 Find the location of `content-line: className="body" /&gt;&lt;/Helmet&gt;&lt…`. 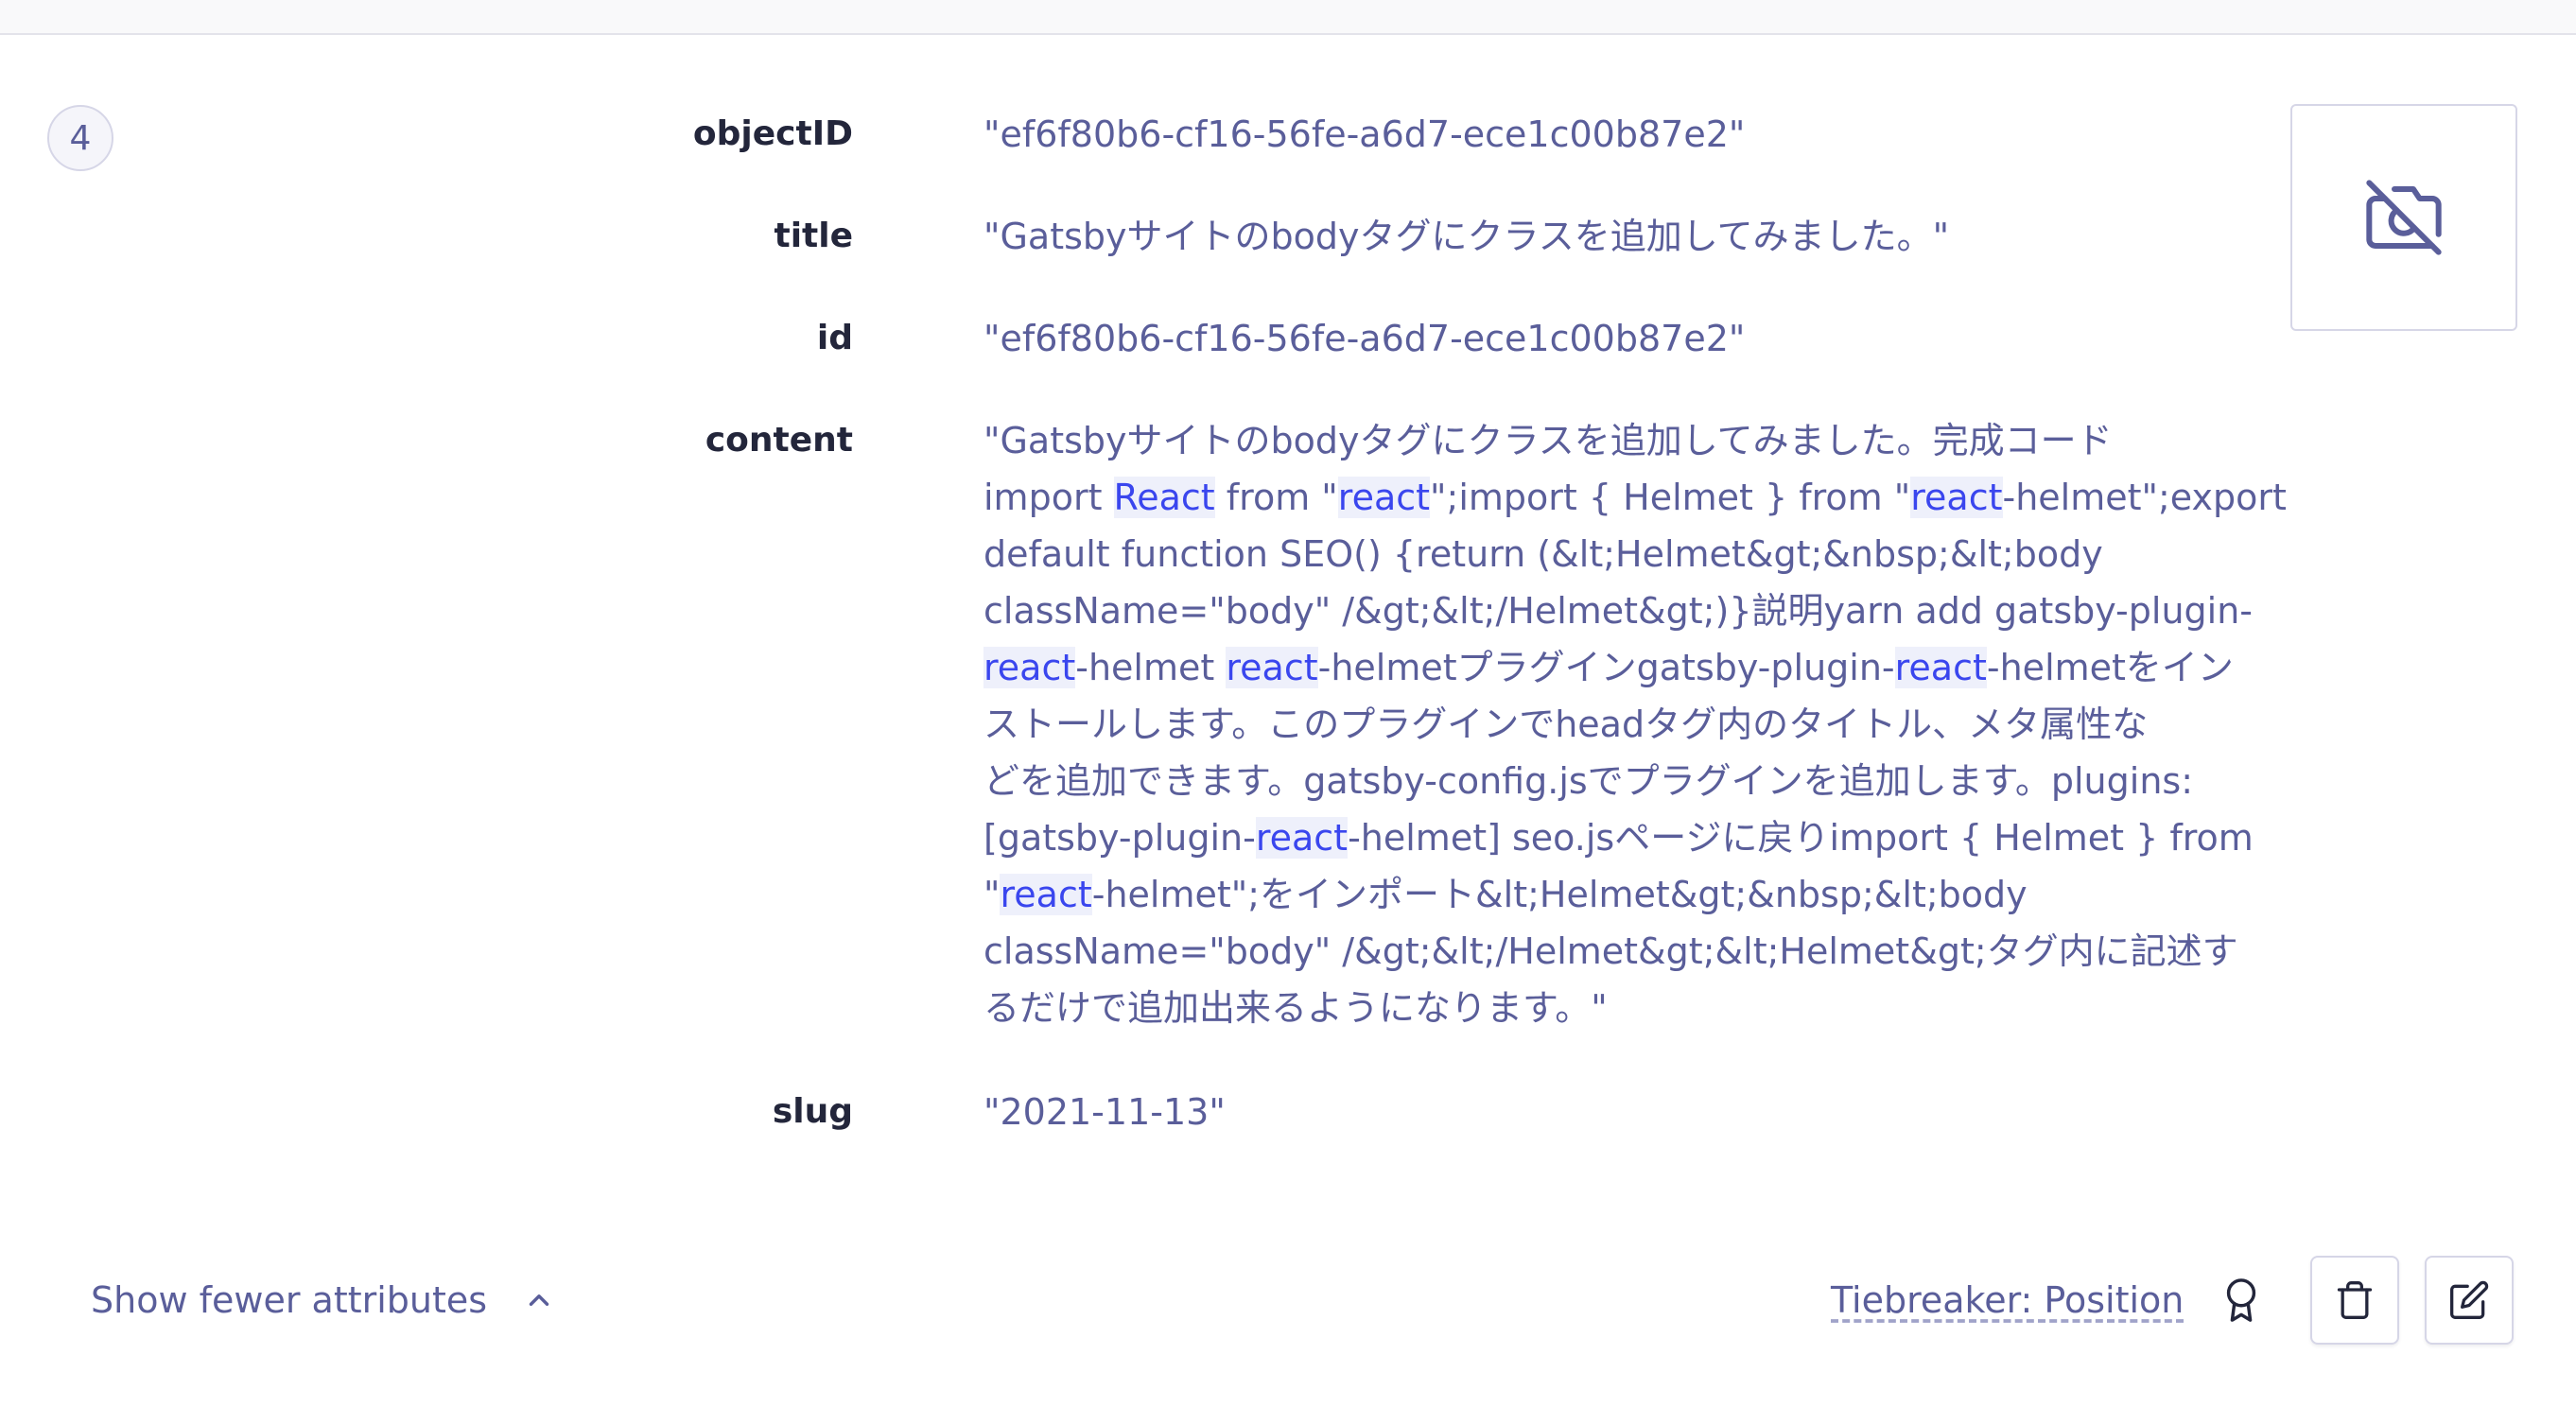

content-line: className="body" /&gt;&lt;/Helmet&gt;&lt… is located at coordinates (1631, 951).